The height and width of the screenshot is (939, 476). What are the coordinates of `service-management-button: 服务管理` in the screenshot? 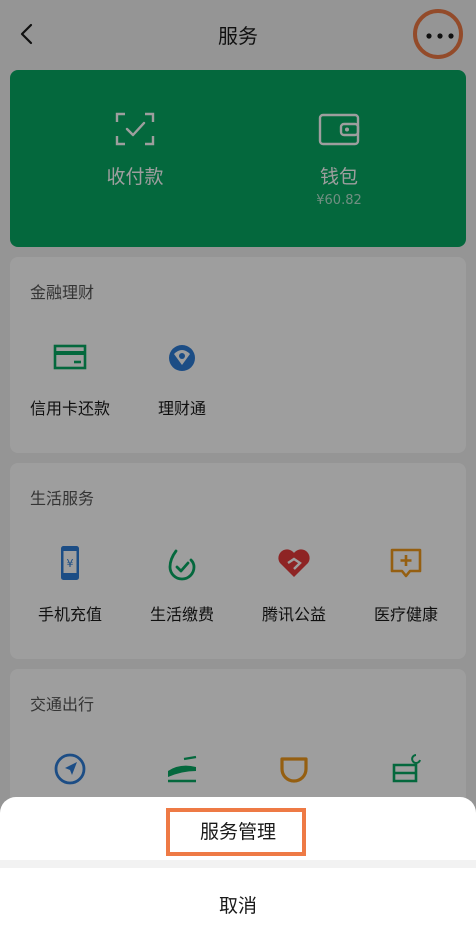 It's located at (238, 830).